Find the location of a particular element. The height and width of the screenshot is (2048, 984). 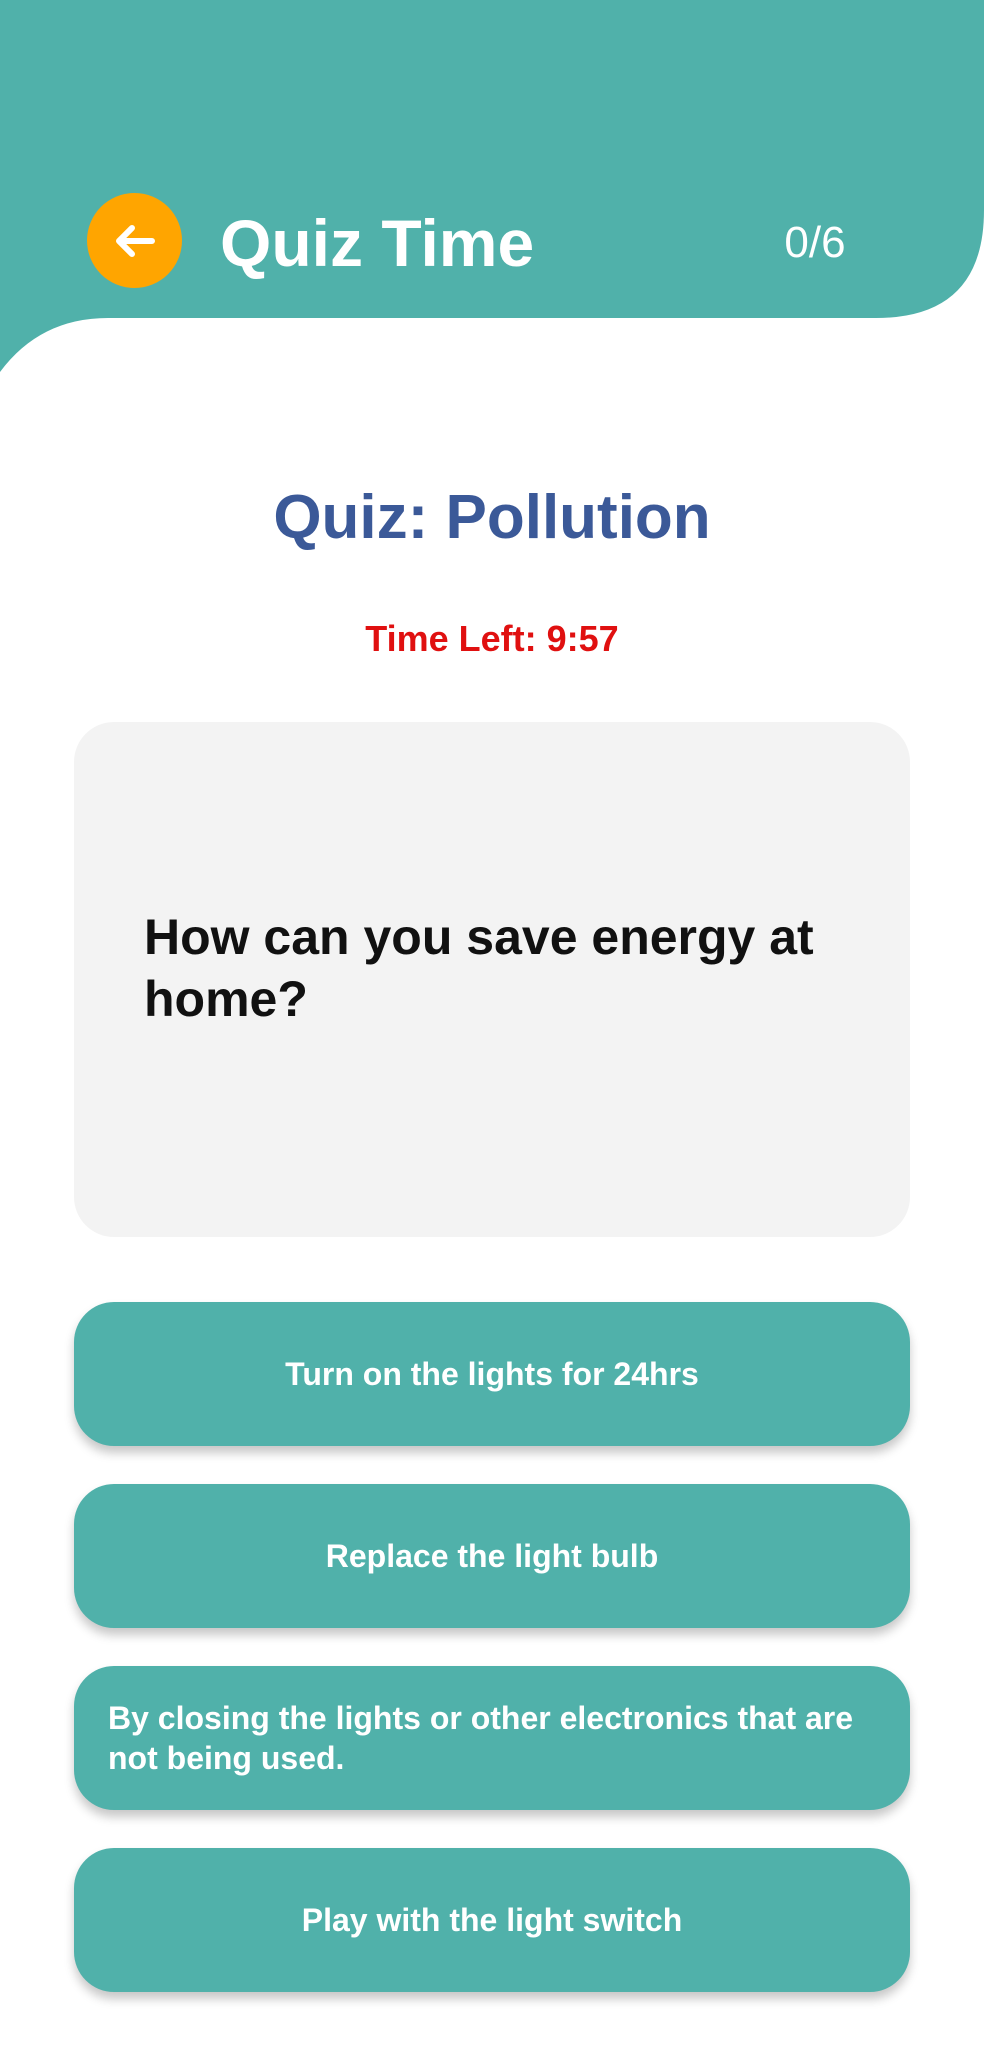

answer-label: Replace the light bulb is located at coordinates (492, 1556).